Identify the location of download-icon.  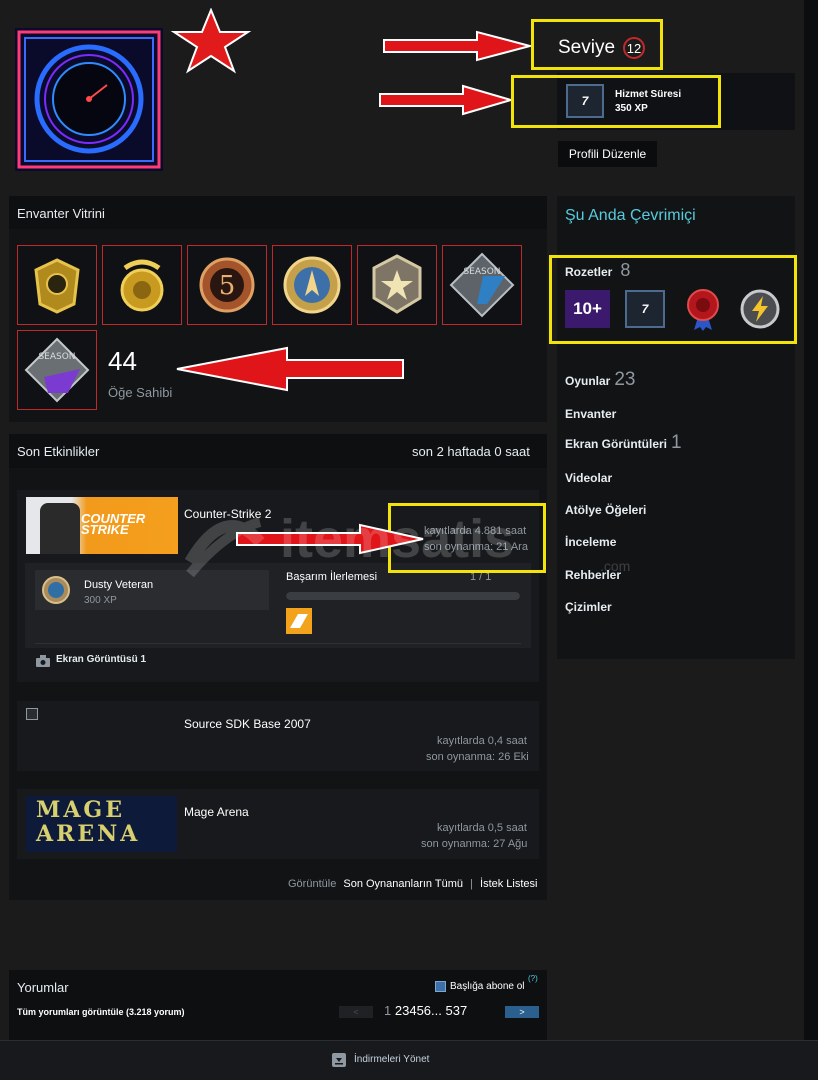
(339, 1062).